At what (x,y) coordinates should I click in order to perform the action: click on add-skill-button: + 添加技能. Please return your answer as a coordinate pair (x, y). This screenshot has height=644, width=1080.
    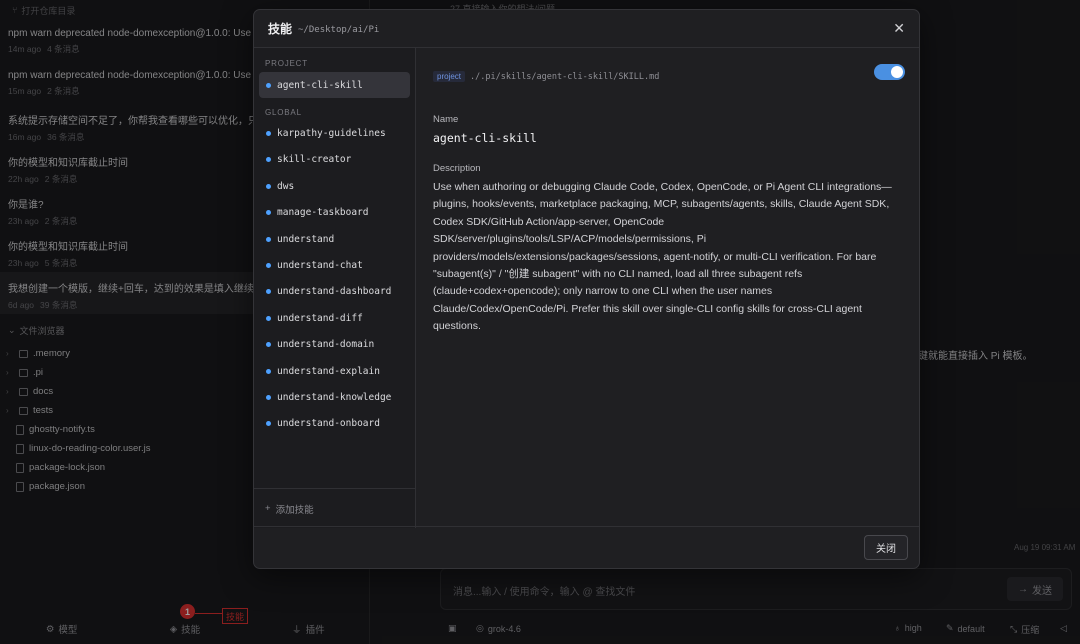
    Looking at the image, I should click on (335, 508).